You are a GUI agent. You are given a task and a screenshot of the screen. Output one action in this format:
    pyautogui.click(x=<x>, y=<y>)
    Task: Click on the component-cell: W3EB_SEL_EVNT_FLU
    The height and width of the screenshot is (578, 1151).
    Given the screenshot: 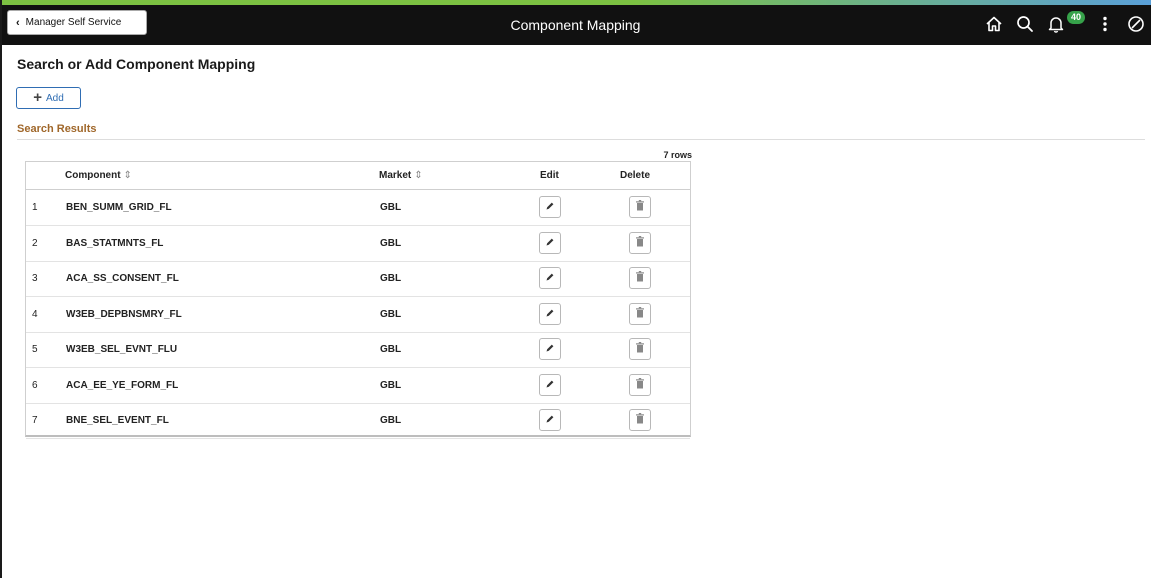 What is the action you would take?
    pyautogui.click(x=122, y=349)
    